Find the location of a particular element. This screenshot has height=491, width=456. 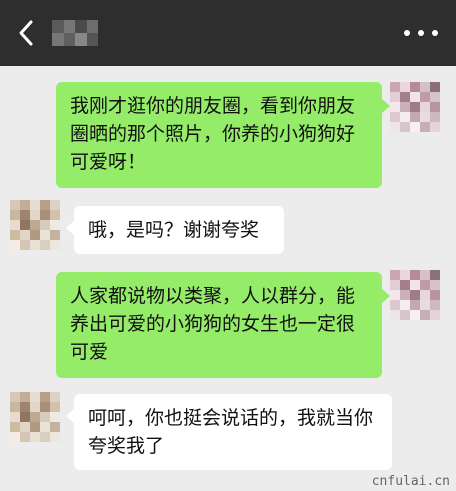

more-dots-icon is located at coordinates (407, 33).